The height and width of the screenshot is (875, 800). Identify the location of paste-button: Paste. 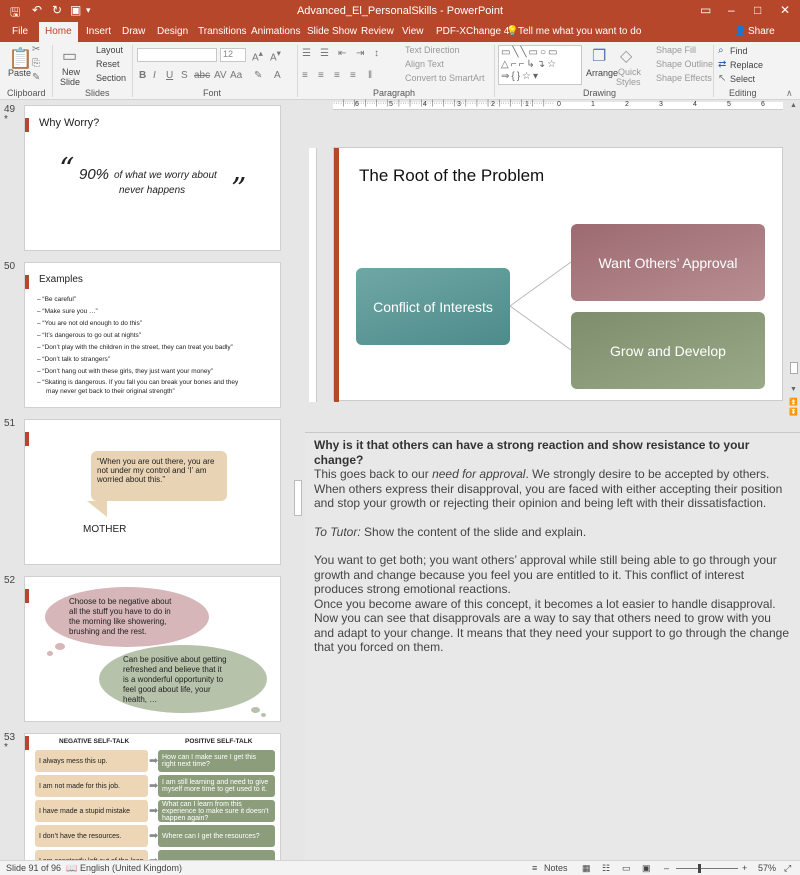
(19, 73).